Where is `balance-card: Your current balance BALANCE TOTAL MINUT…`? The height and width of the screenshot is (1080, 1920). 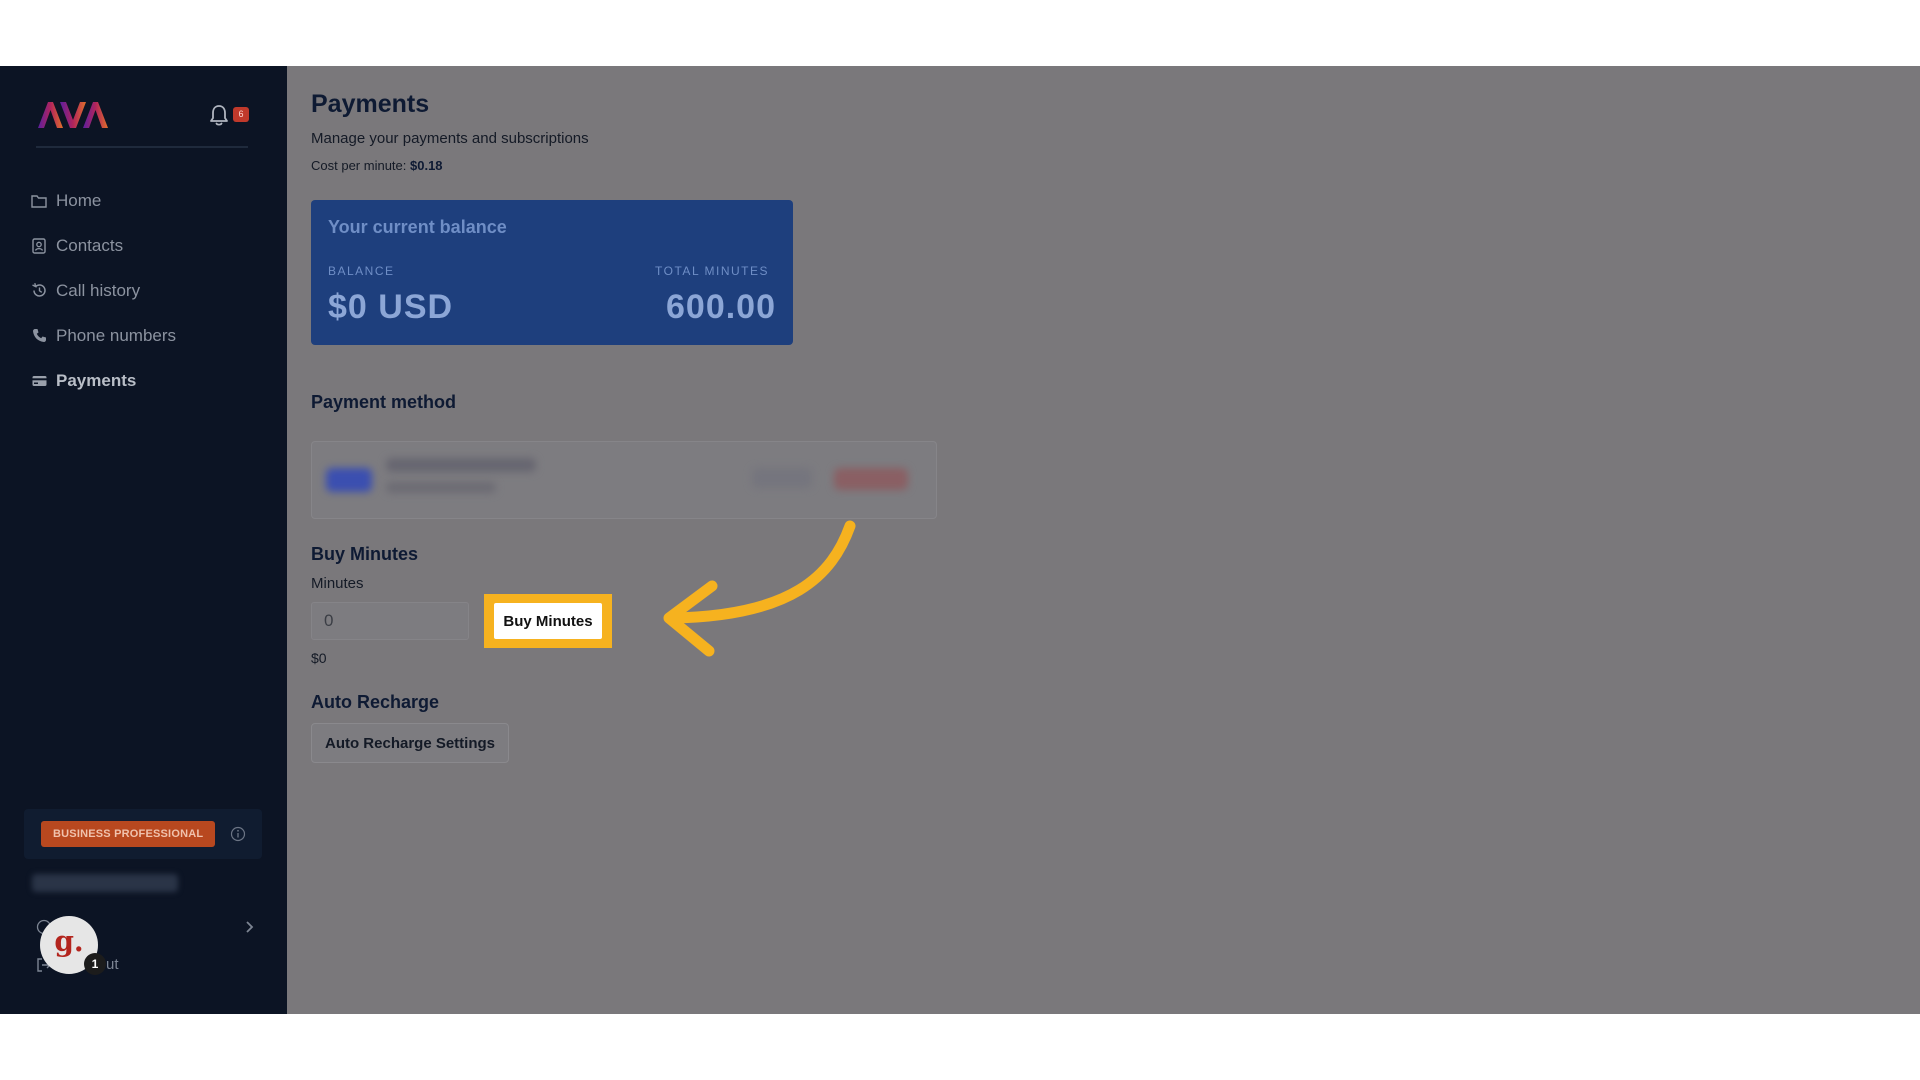
balance-card: Your current balance BALANCE TOTAL MINUT… is located at coordinates (552, 272).